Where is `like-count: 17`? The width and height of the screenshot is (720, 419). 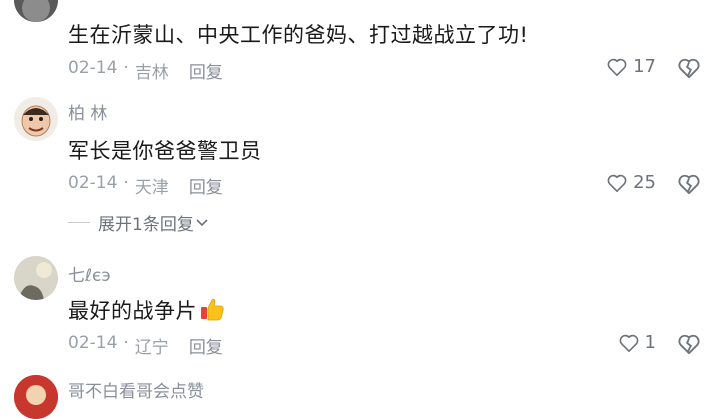
like-count: 17 is located at coordinates (644, 66).